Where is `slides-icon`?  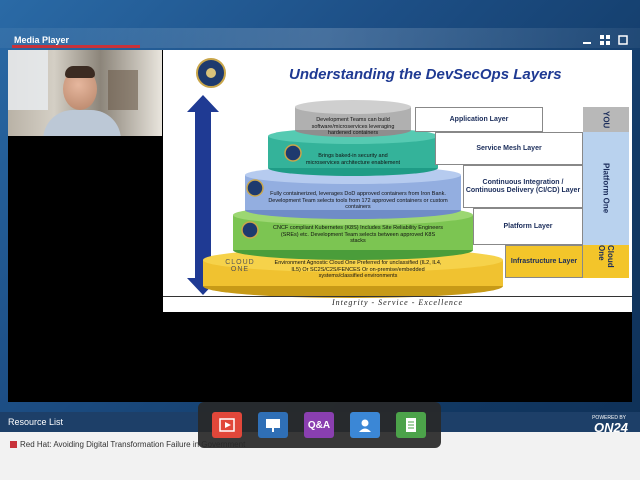
slides-icon is located at coordinates (273, 425).